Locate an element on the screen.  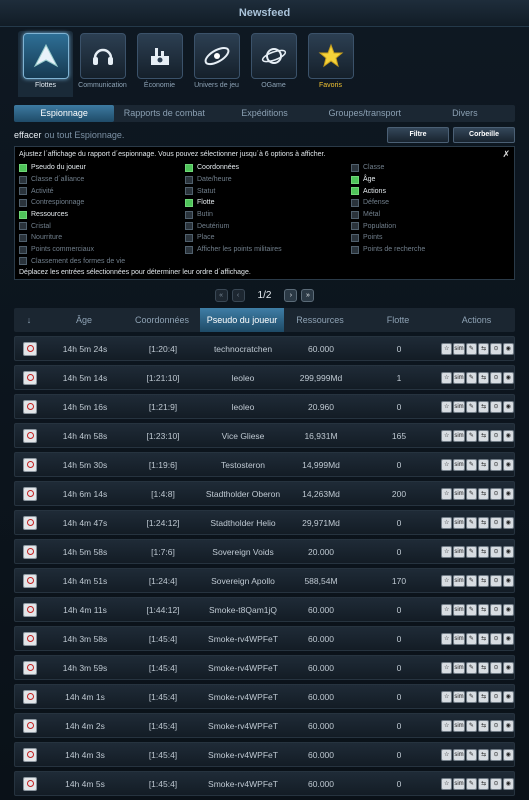
category-economy: Économie is located at coordinates (159, 65).